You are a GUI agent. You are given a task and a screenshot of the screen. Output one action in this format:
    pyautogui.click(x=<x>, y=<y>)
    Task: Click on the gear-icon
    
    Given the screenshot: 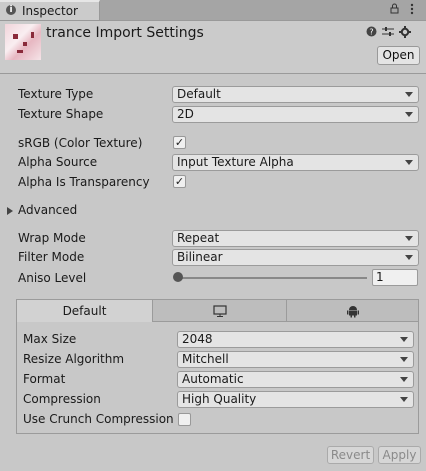 What is the action you would take?
    pyautogui.click(x=405, y=33)
    